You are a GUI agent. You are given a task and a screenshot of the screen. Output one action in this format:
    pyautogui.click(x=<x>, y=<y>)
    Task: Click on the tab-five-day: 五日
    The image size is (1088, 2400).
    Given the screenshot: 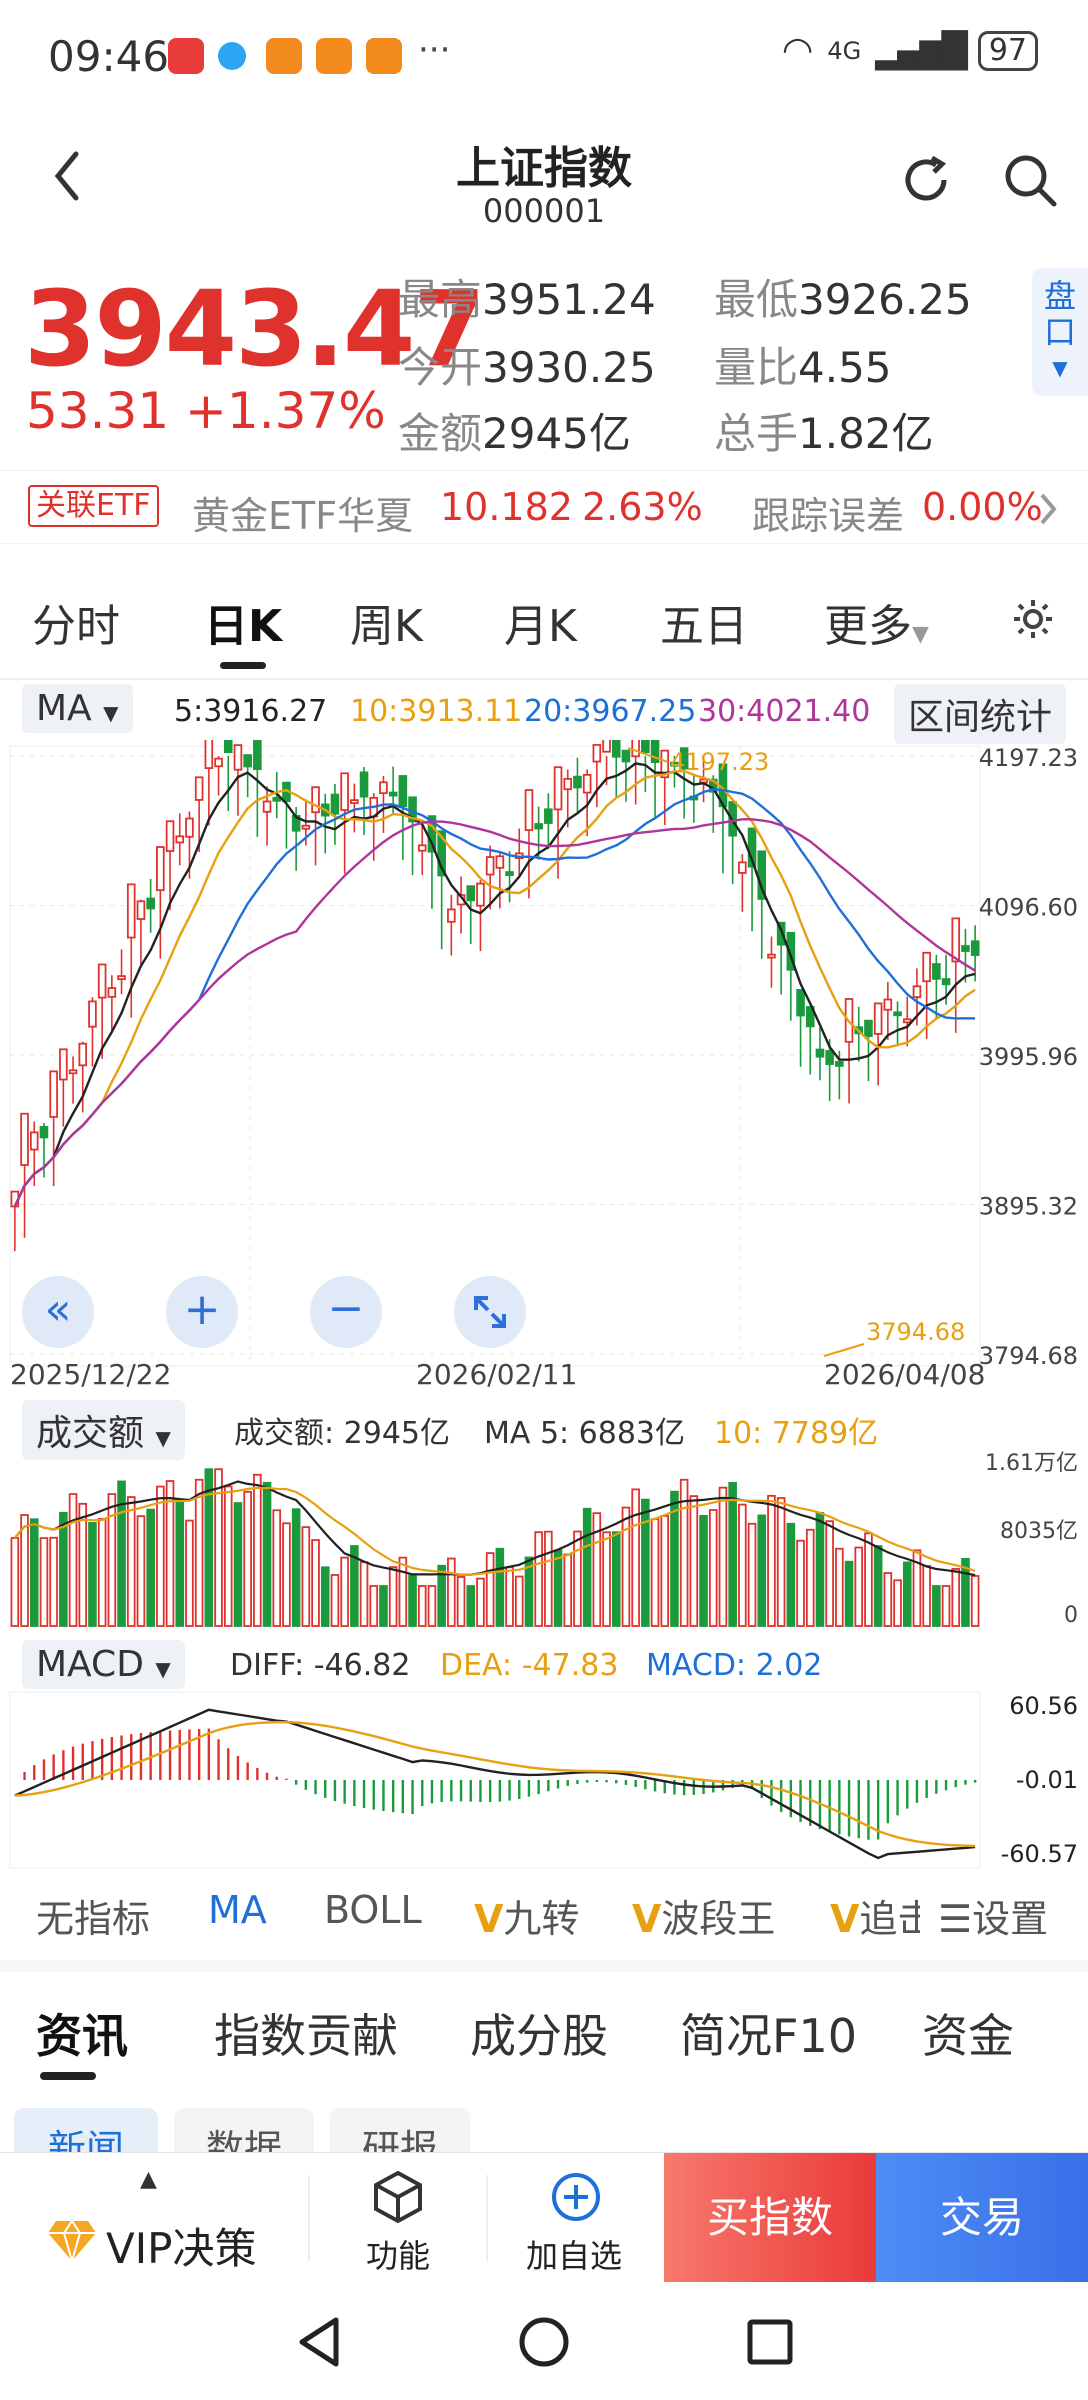 What is the action you would take?
    pyautogui.click(x=704, y=622)
    